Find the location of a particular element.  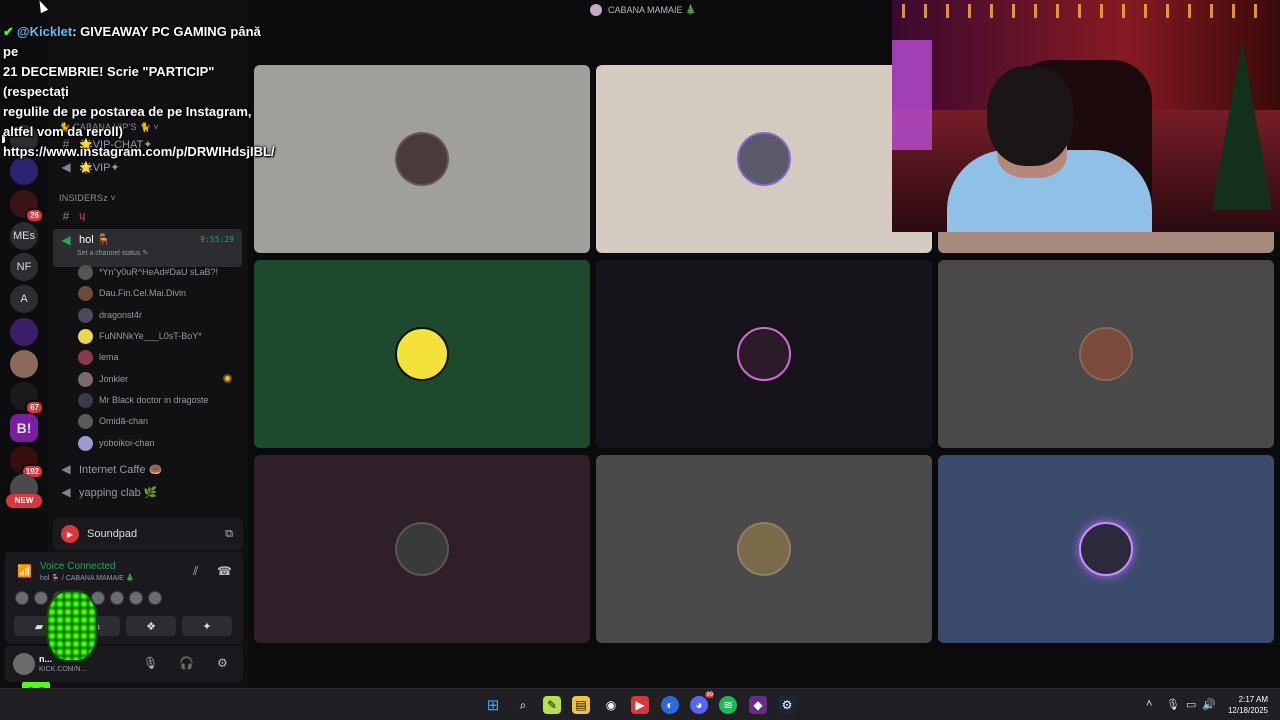

server-icon-6: 67 is located at coordinates (27, 398).